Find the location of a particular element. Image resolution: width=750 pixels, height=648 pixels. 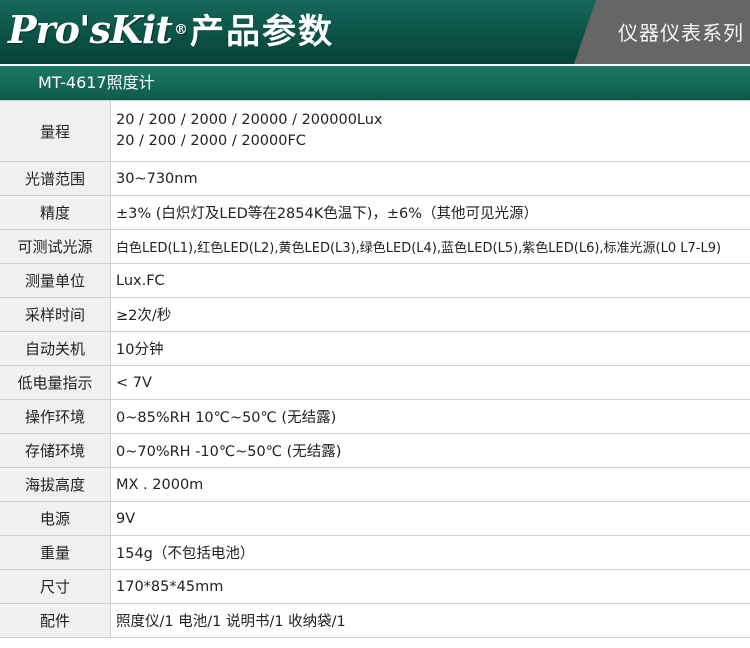

spec-row-accuracy: 精度 ±3% (白炽灯及LED等在2854K色温下)，±6%（其他可见光源） is located at coordinates (375, 213).